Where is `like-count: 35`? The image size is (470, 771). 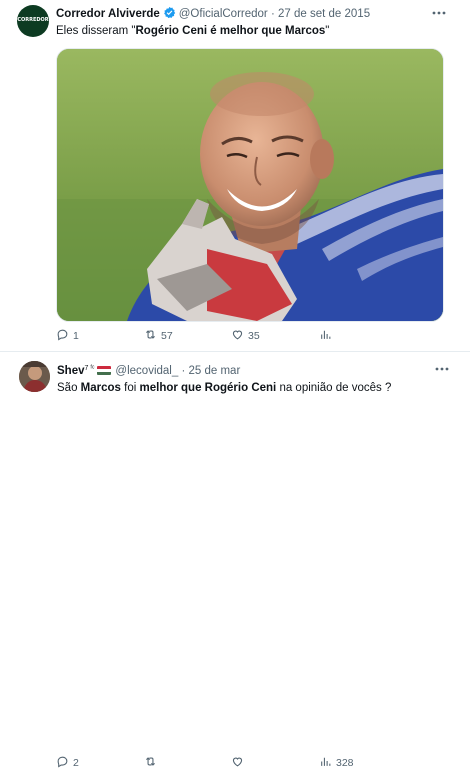 like-count: 35 is located at coordinates (254, 336).